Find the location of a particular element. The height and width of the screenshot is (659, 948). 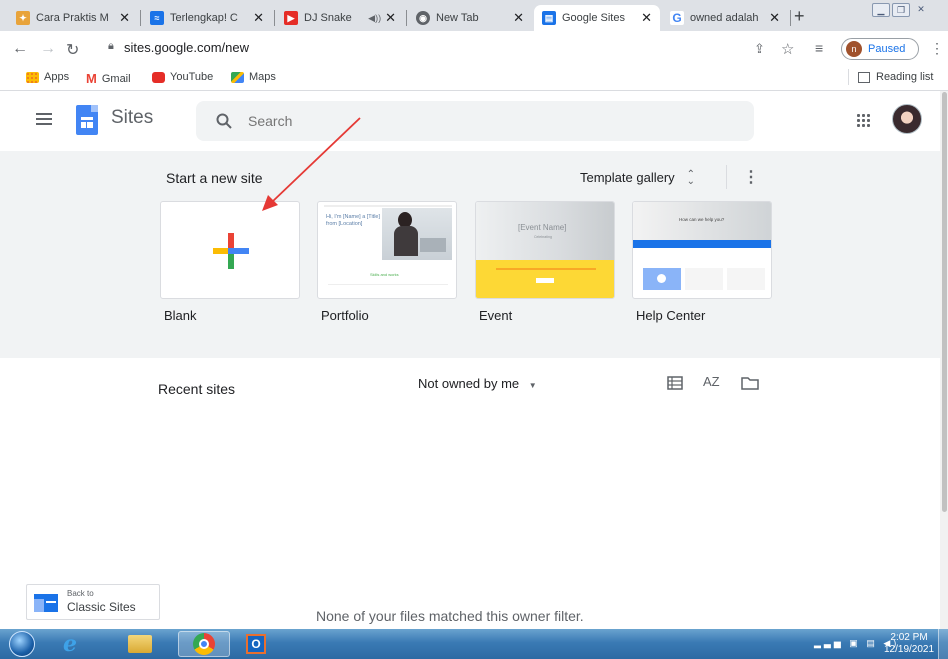

browser-tab: ◉ New Tab ✕ is located at coordinates (470, 18).